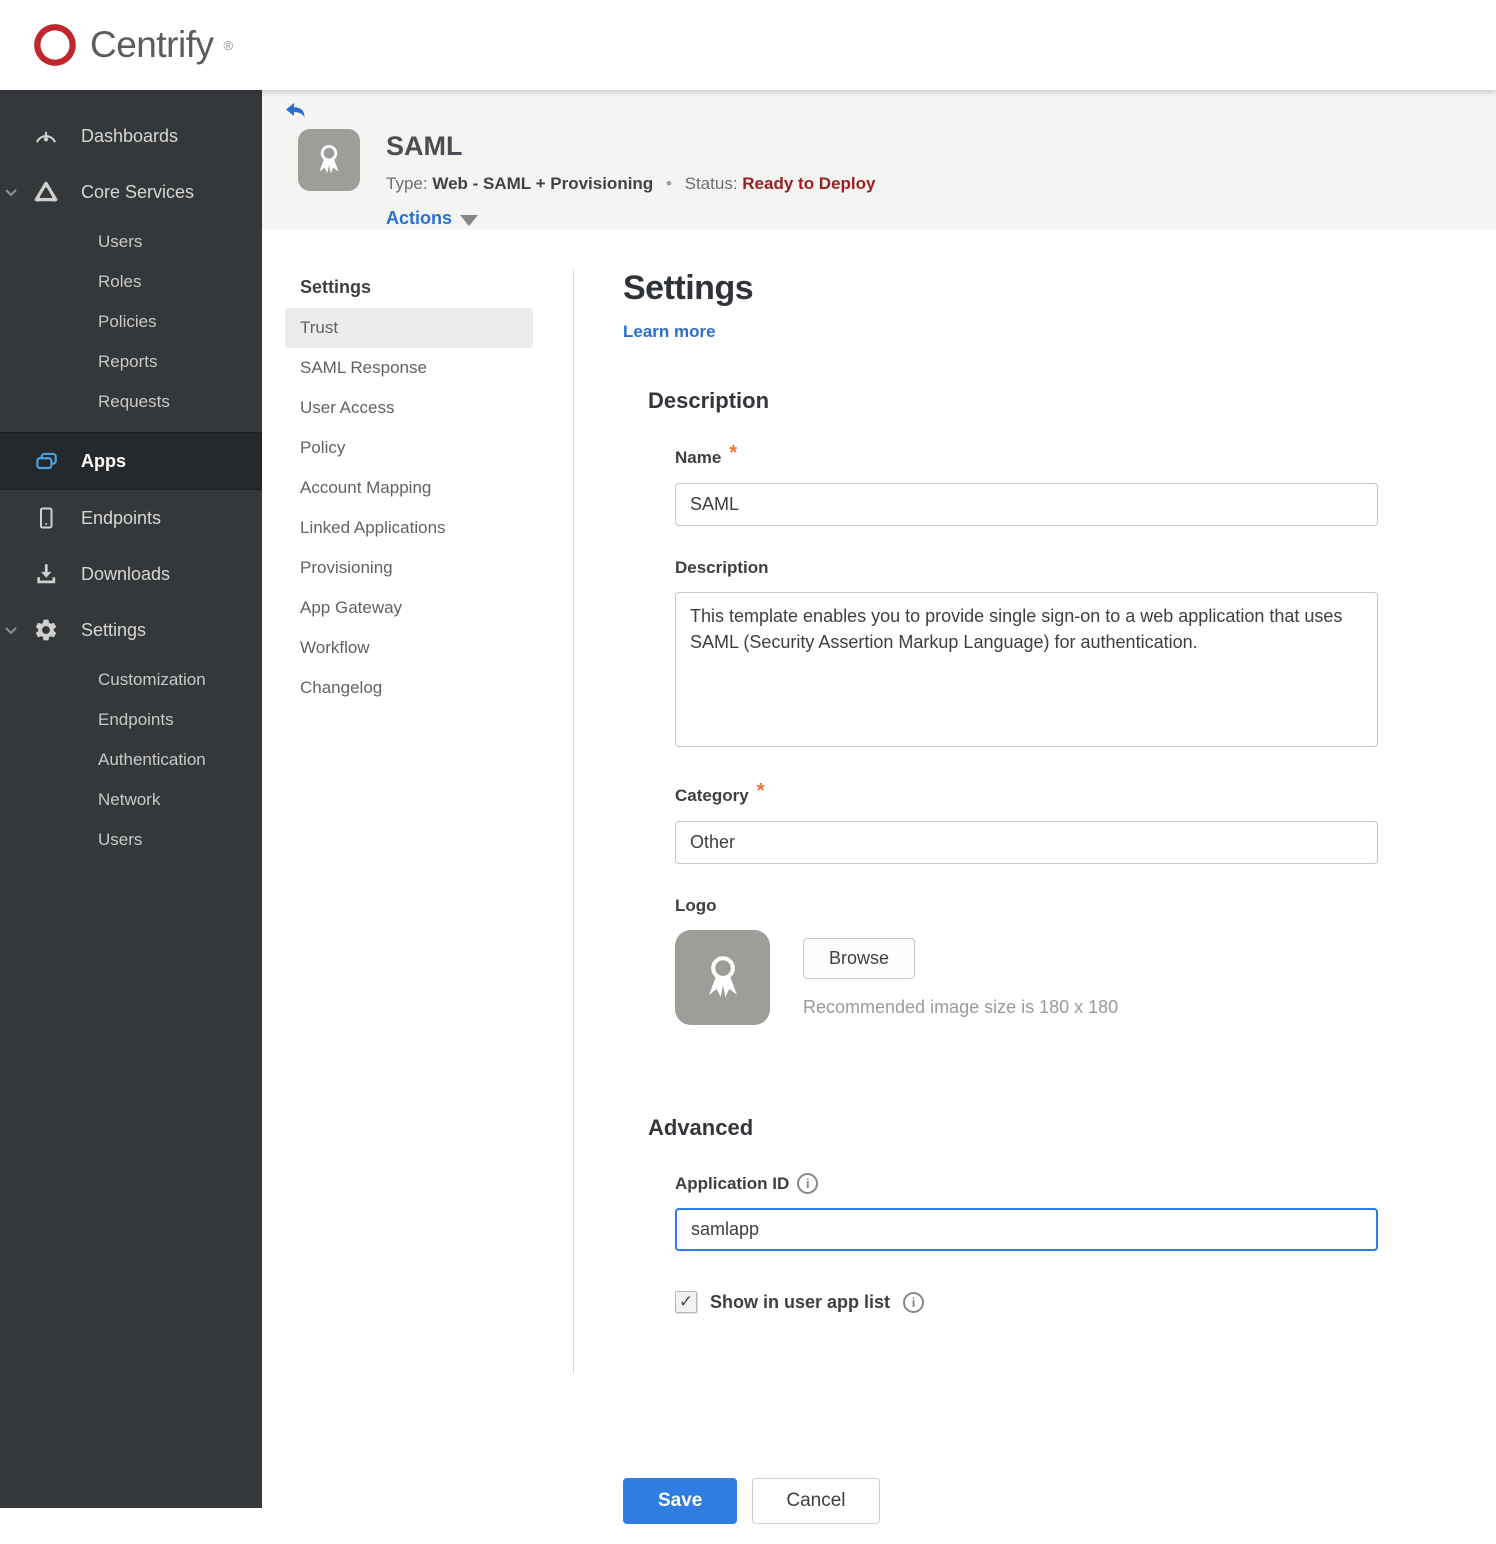 This screenshot has width=1496, height=1544. Describe the element at coordinates (131, 362) in the screenshot. I see `sidebar-item-reports: Reports` at that location.